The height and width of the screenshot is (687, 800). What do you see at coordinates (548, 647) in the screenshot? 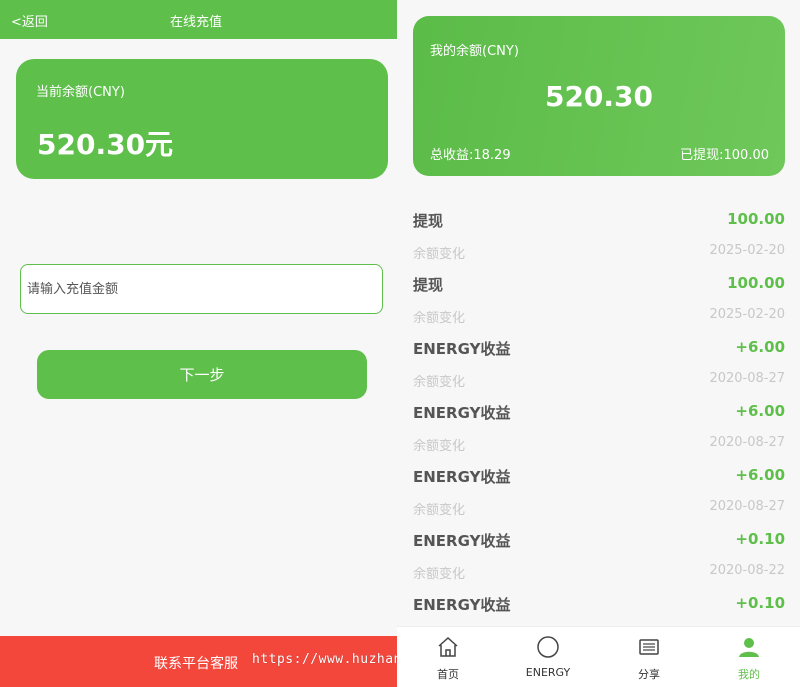
I see `circle-icon` at bounding box center [548, 647].